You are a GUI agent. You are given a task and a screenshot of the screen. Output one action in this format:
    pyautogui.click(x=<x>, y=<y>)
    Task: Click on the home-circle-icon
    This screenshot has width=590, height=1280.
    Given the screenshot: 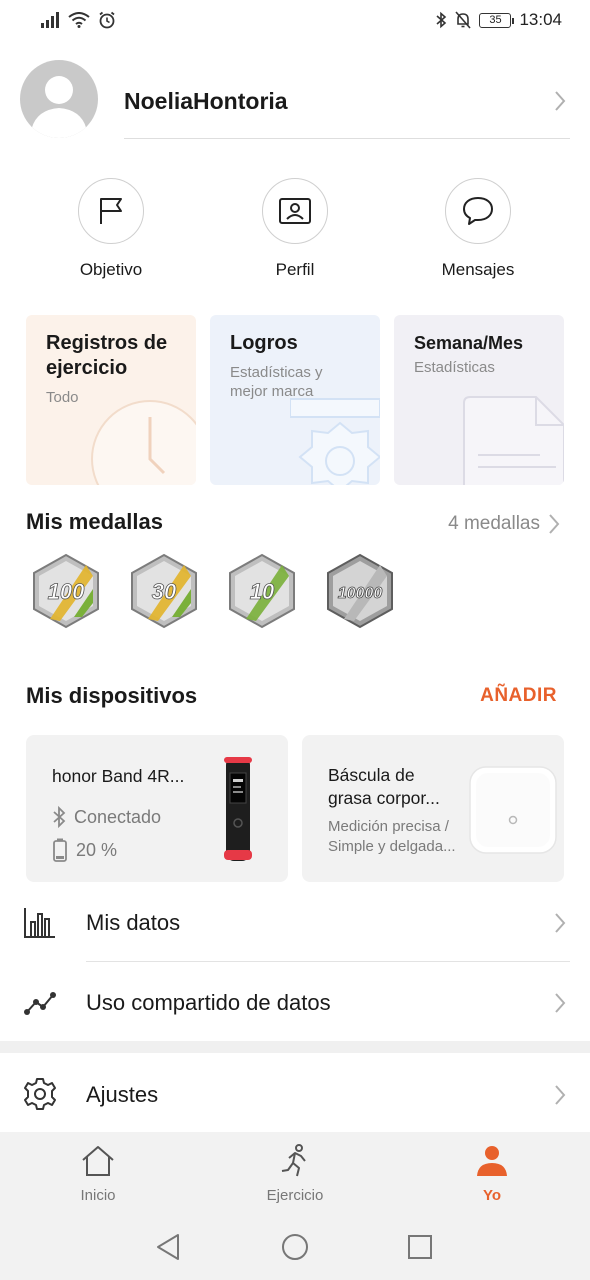 What is the action you would take?
    pyautogui.click(x=295, y=1247)
    